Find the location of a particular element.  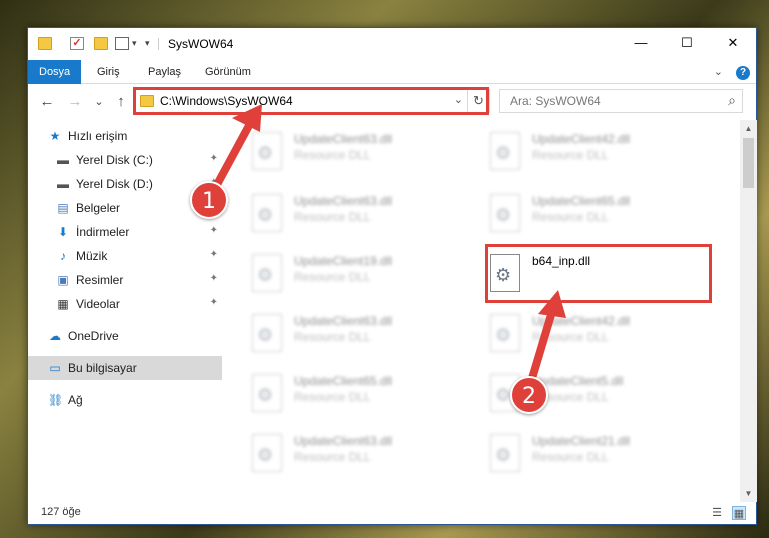

help-icon: ? is located at coordinates (743, 73).